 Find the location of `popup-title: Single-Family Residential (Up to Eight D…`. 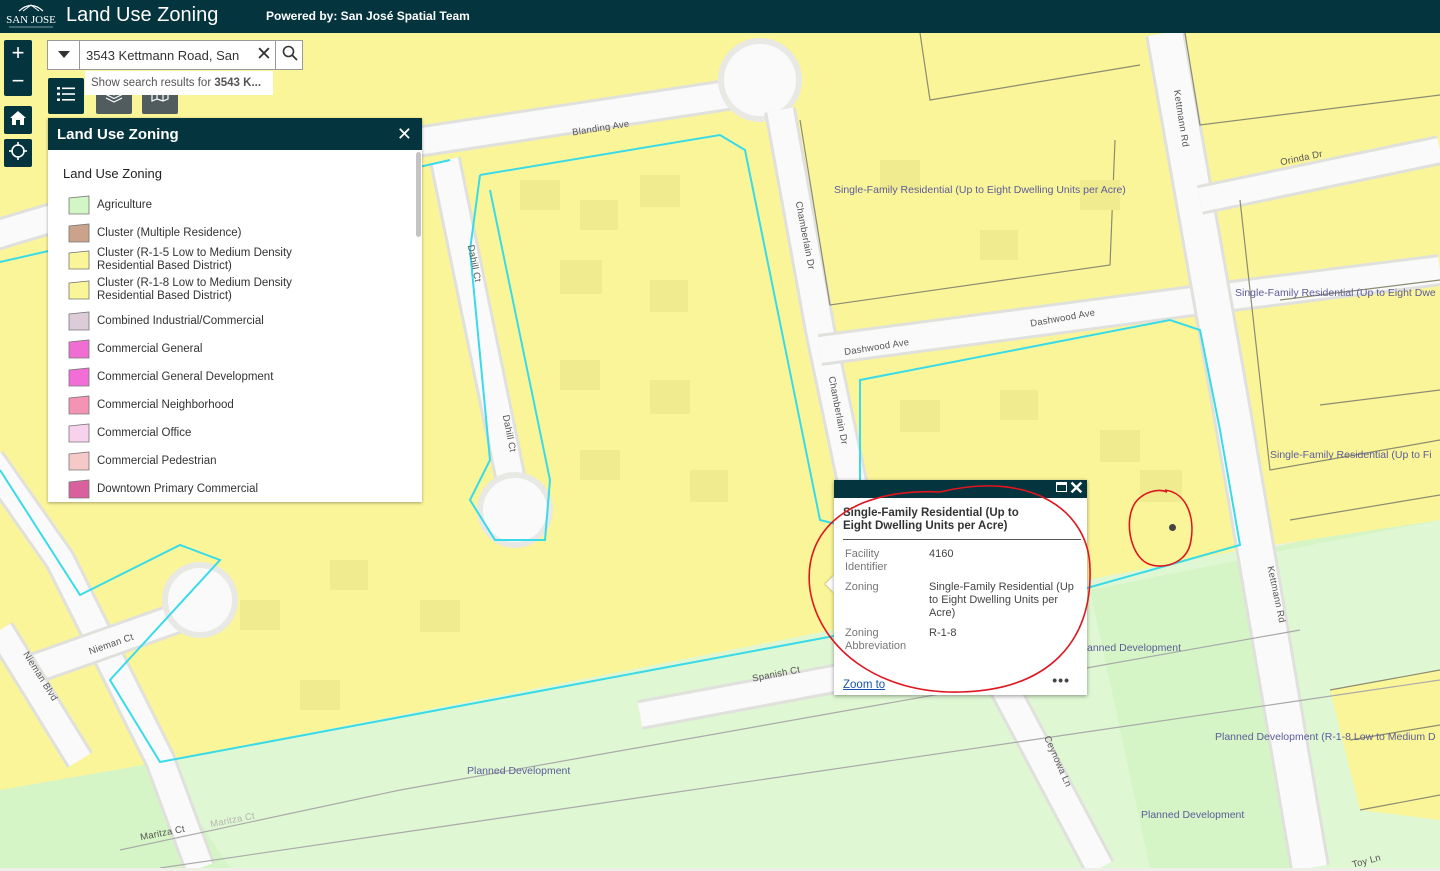

popup-title: Single-Family Residential (Up to Eight D… is located at coordinates (931, 519).